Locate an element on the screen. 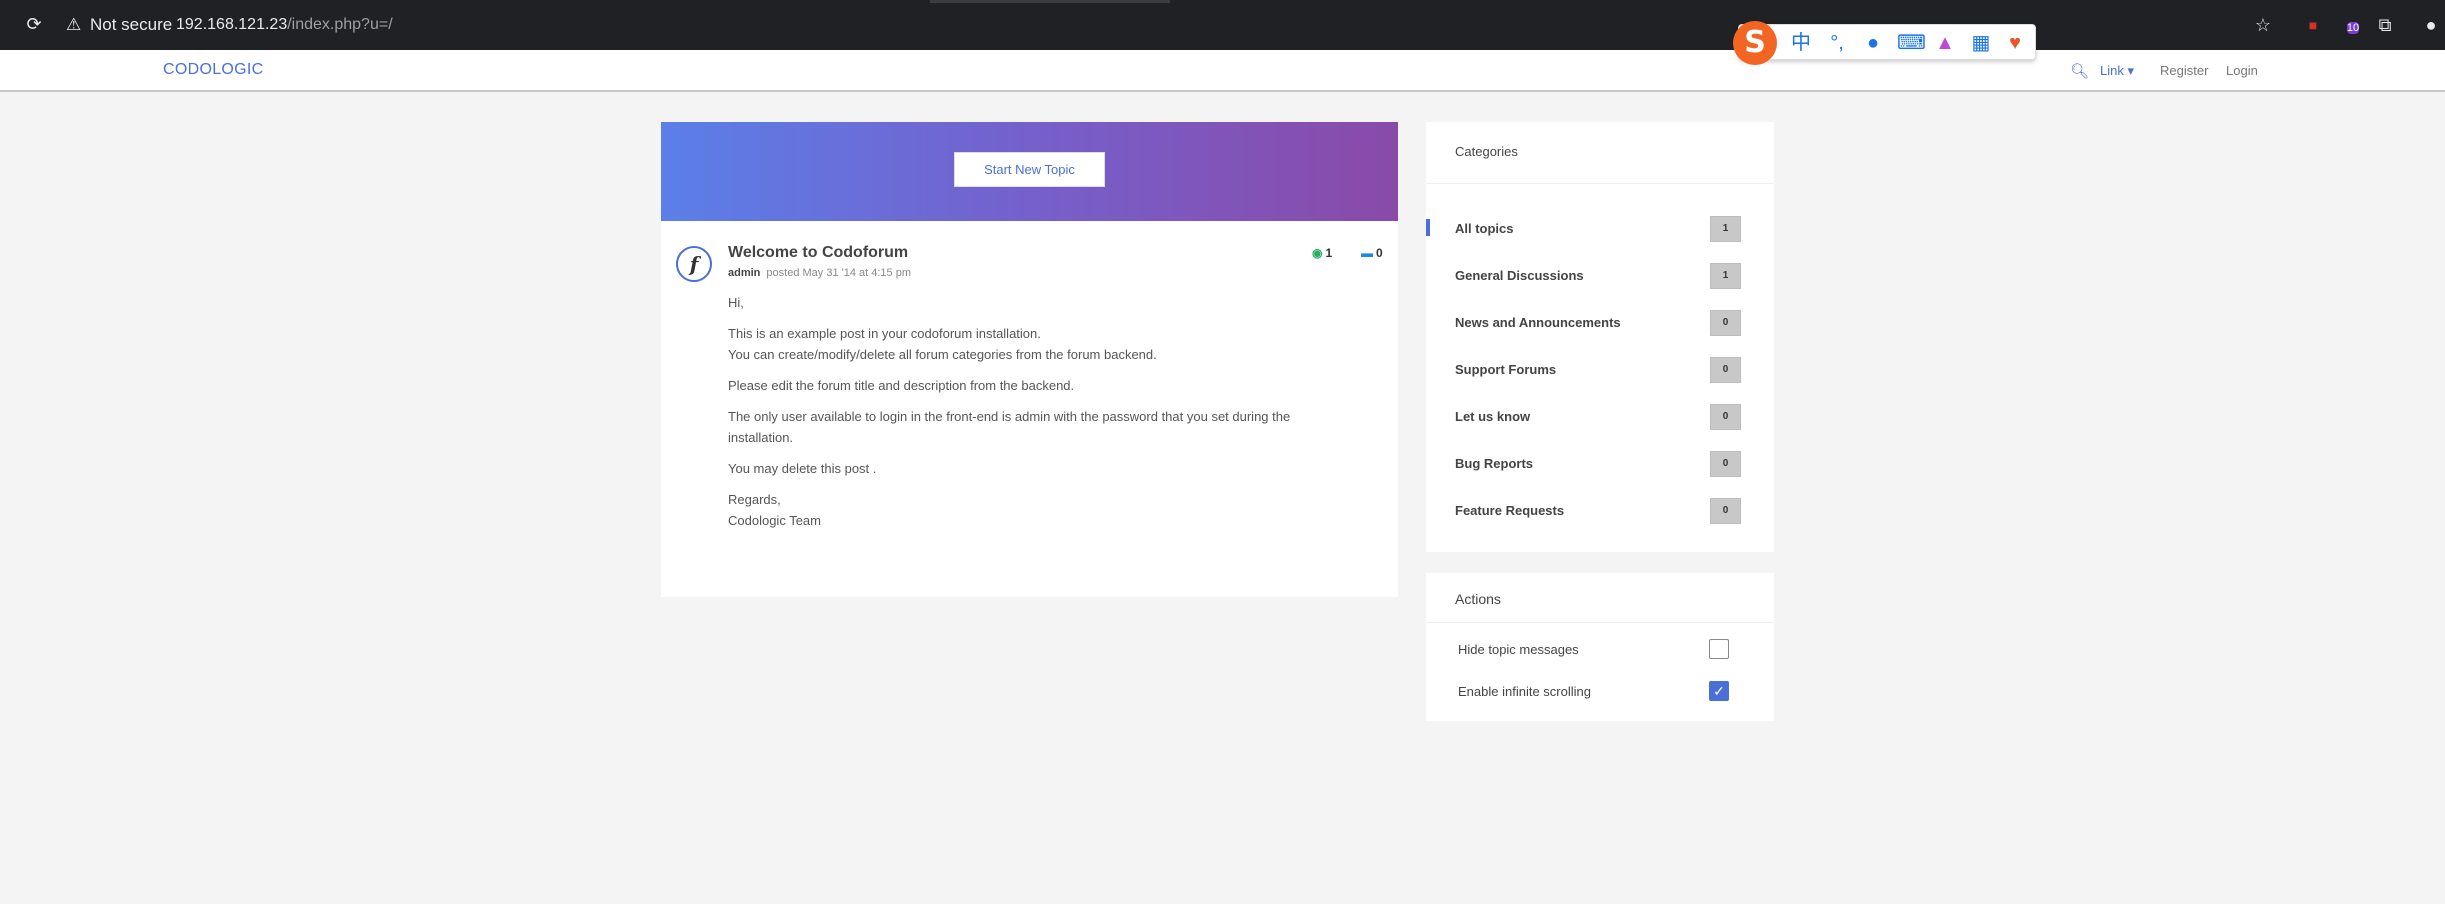  body-regards: Regards, is located at coordinates (754, 499).